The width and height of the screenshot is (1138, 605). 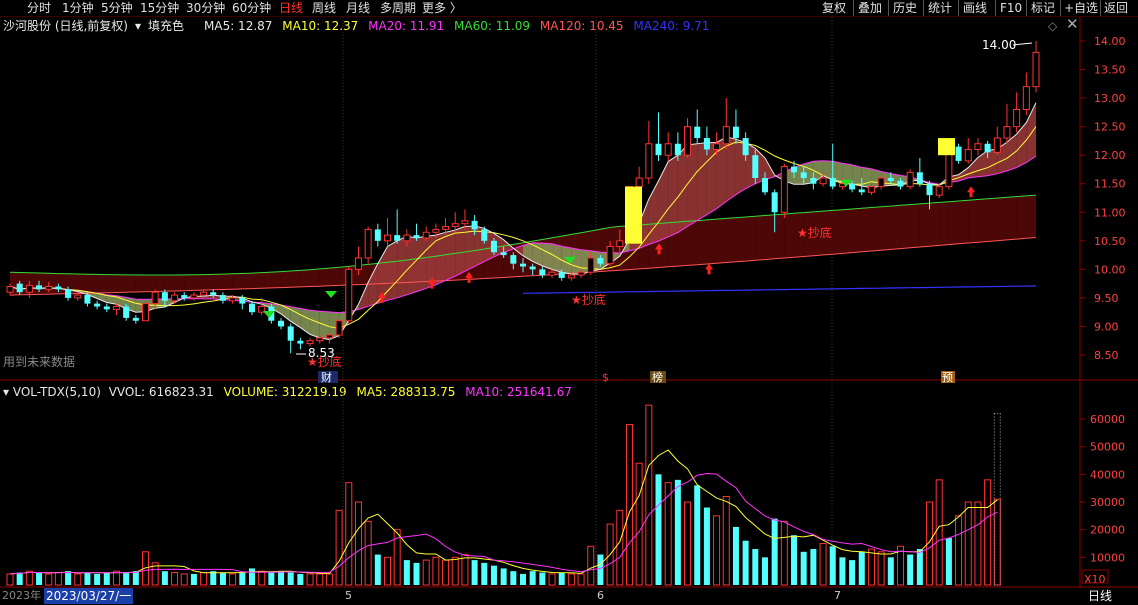 I want to click on add-watchlist-button: +自选, so click(x=1079, y=8).